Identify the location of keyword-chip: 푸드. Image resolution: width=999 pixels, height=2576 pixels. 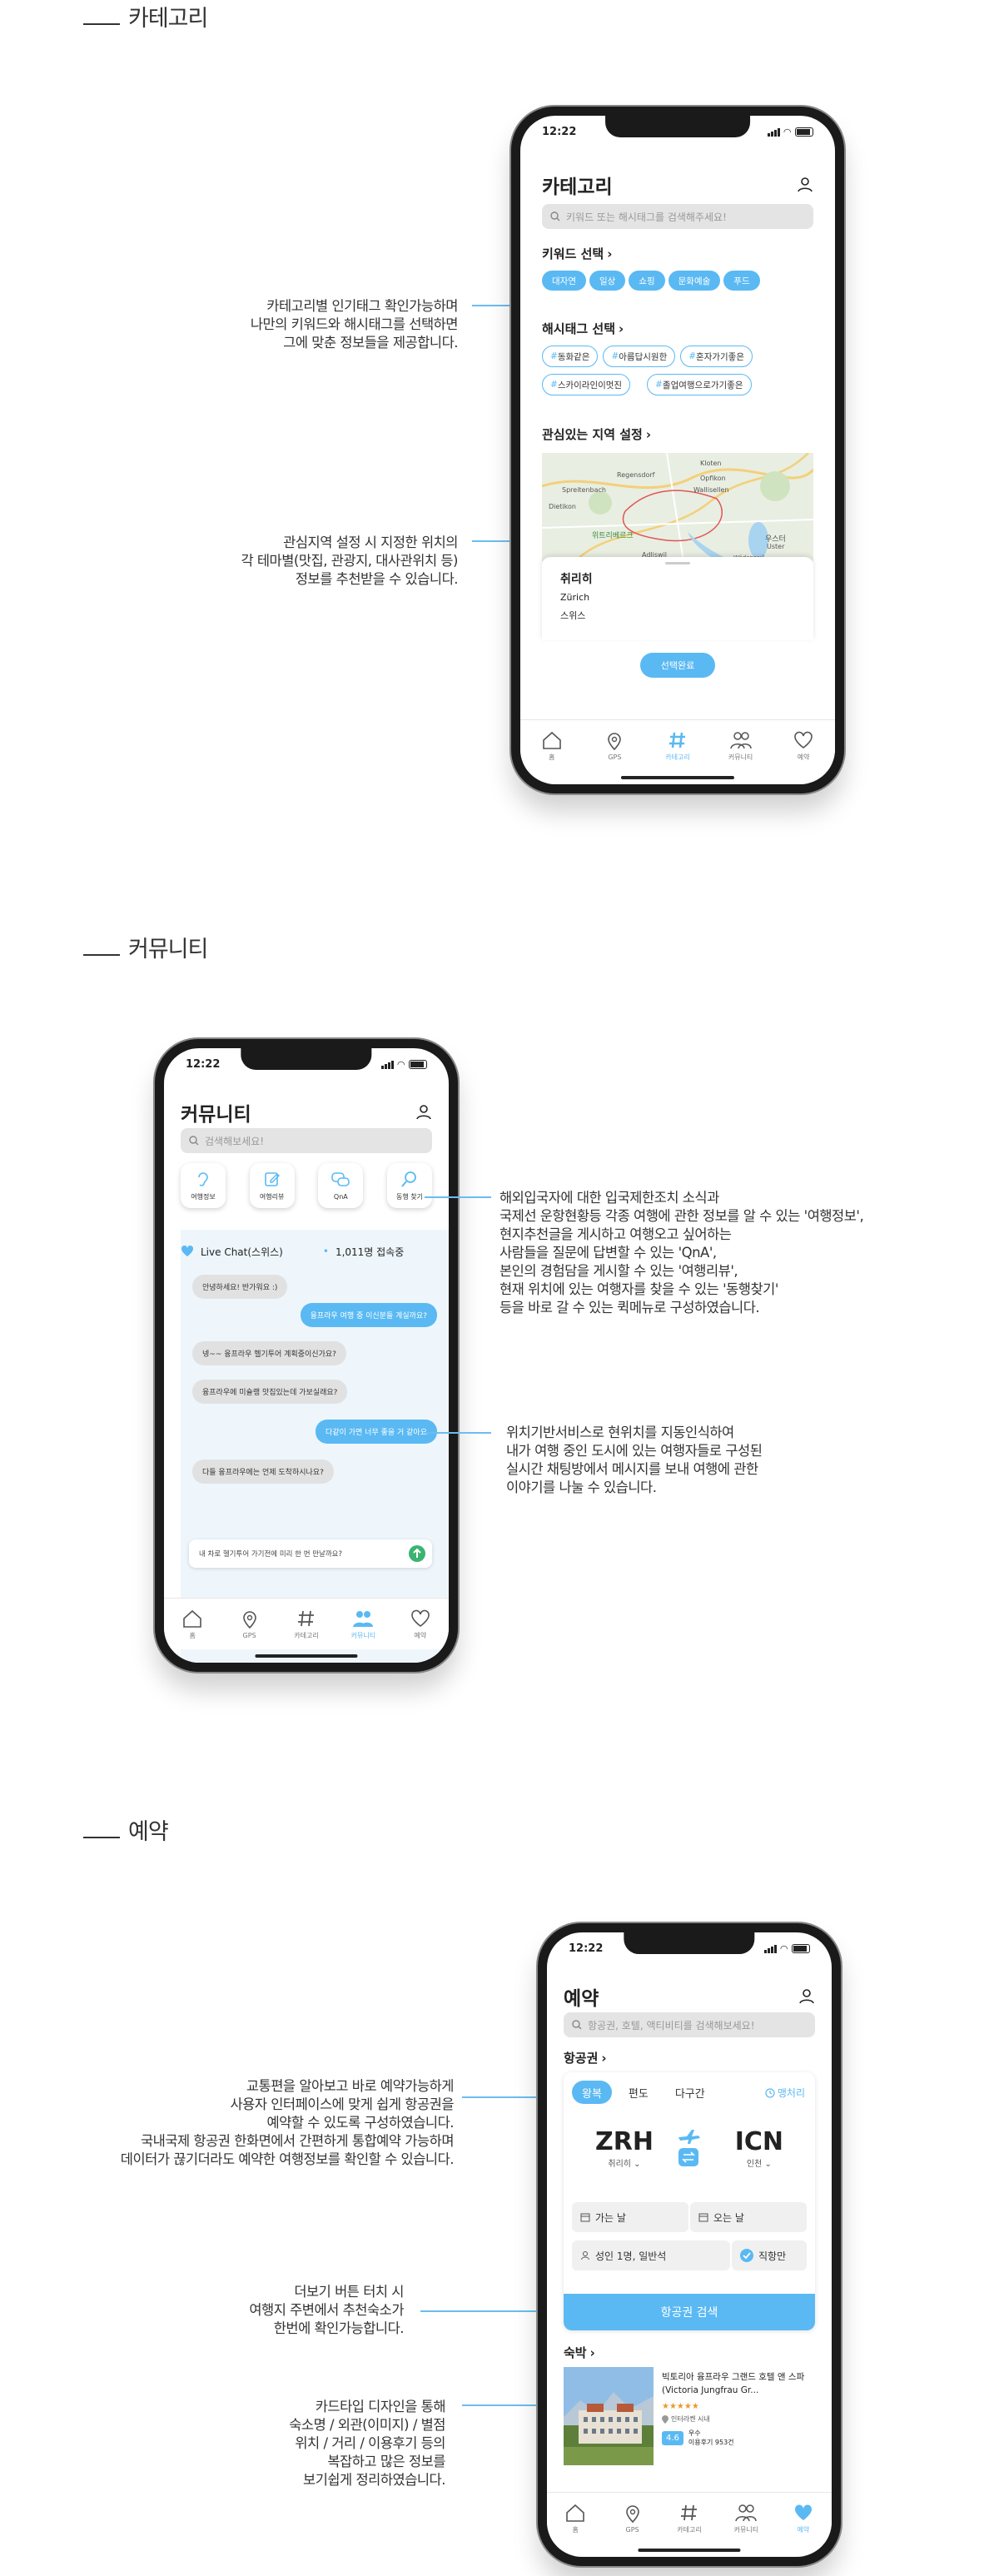
(742, 281).